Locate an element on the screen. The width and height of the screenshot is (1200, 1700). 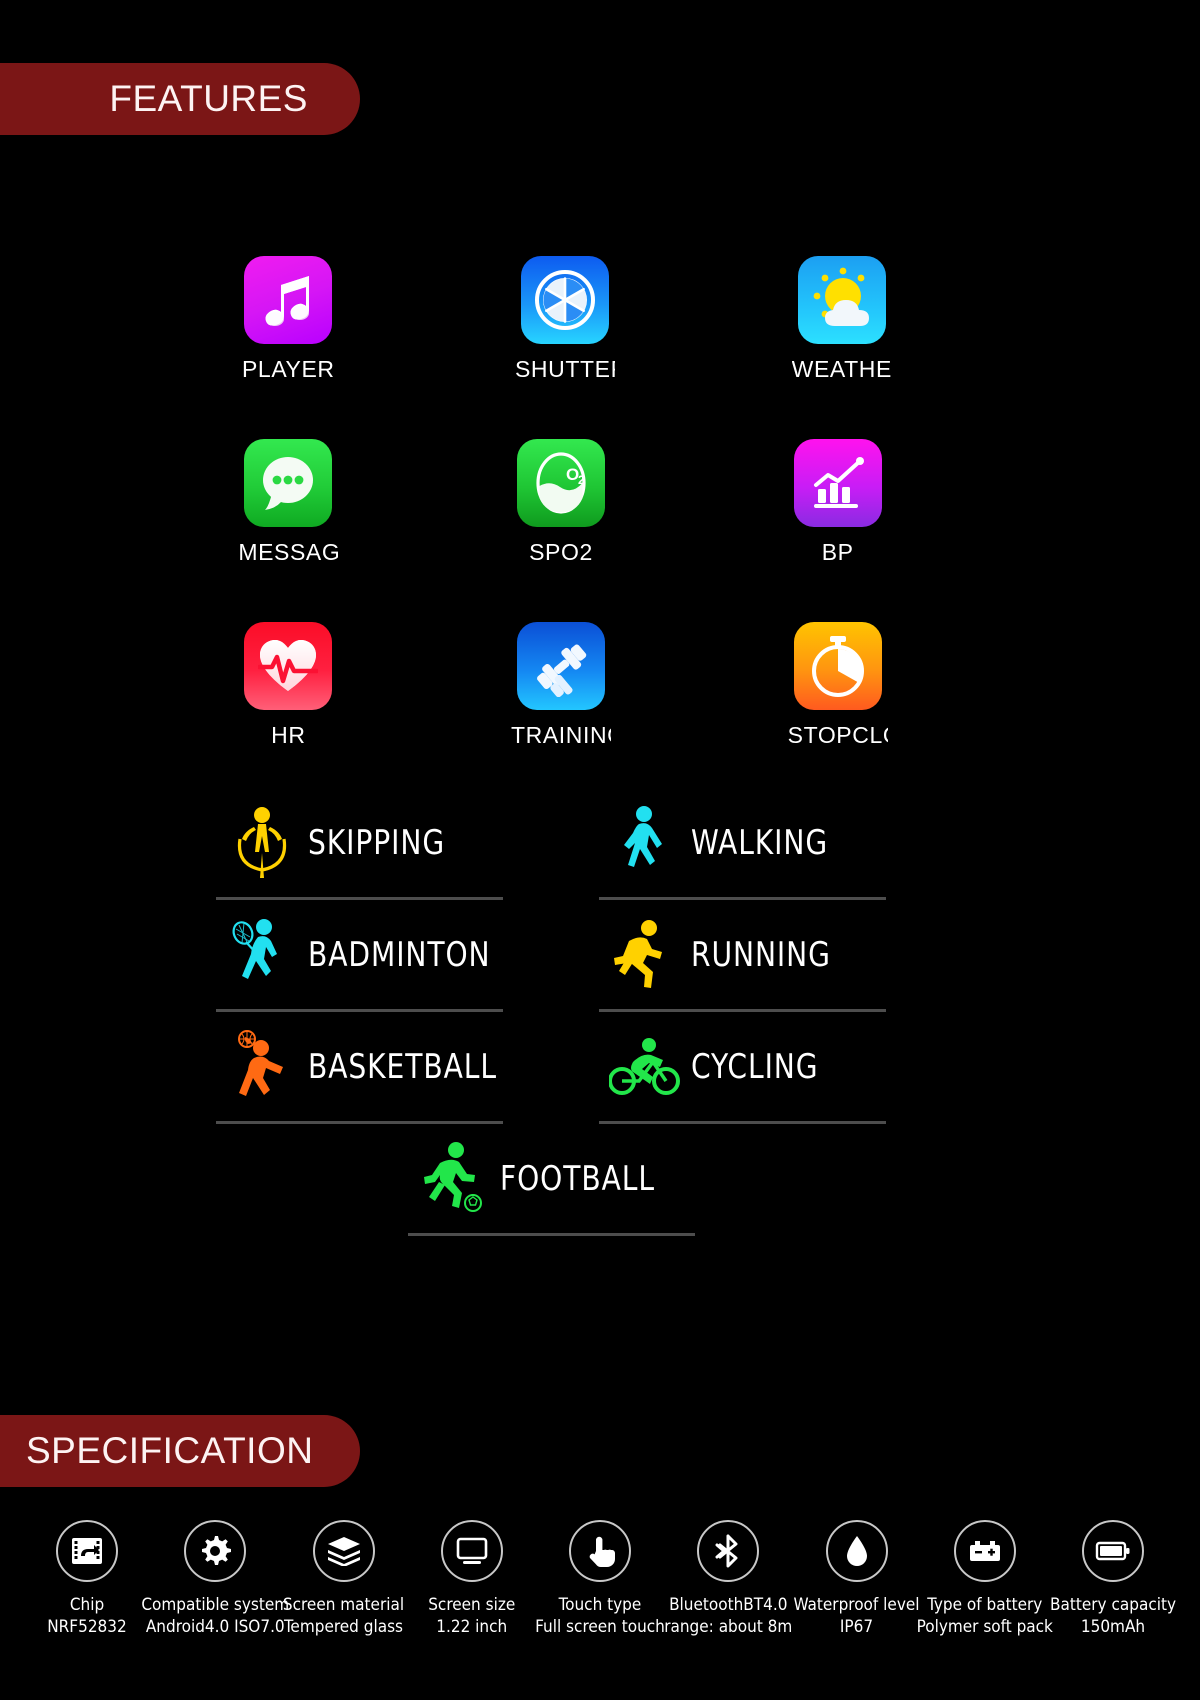
app-item-hr: HR is located at coordinates (288, 713).